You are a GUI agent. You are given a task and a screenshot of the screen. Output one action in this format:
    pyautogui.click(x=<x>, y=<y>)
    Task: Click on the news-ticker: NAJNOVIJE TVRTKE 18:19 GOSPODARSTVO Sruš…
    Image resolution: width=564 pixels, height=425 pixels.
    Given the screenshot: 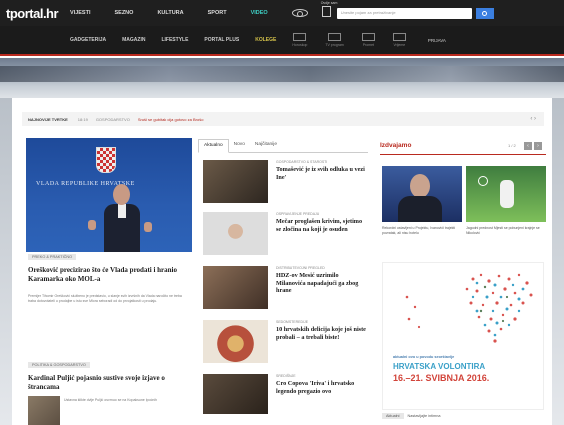 What is the action you would take?
    pyautogui.click(x=283, y=119)
    